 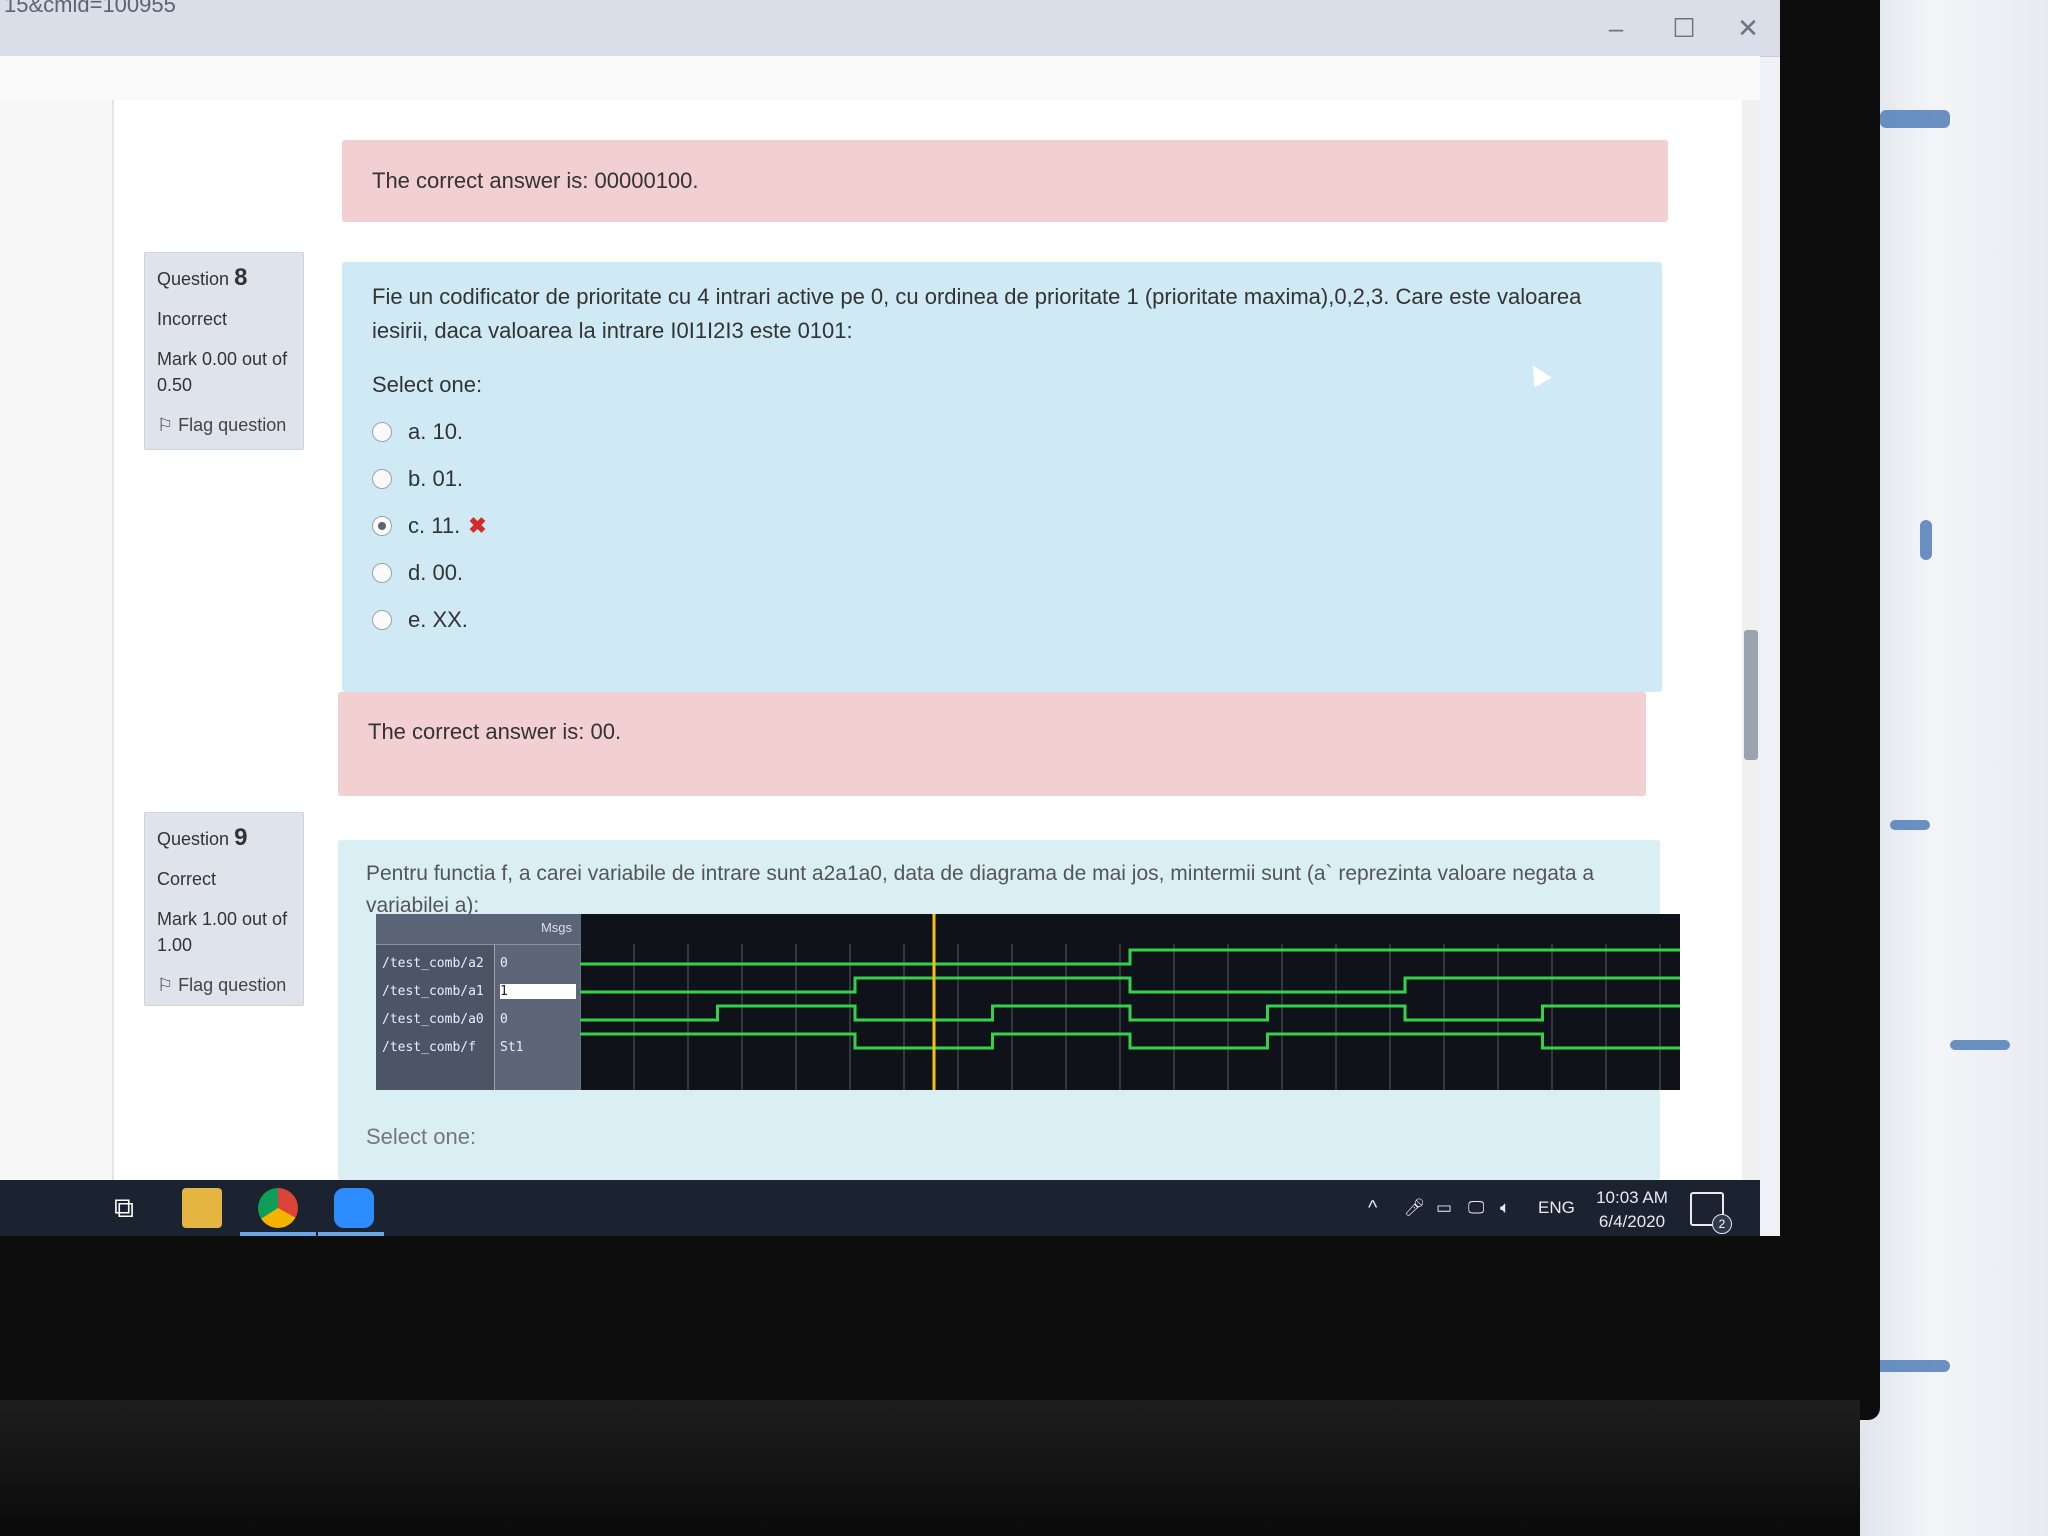 What do you see at coordinates (222, 932) in the screenshot?
I see `q9-mark: Mark 1.00 out of 1.00` at bounding box center [222, 932].